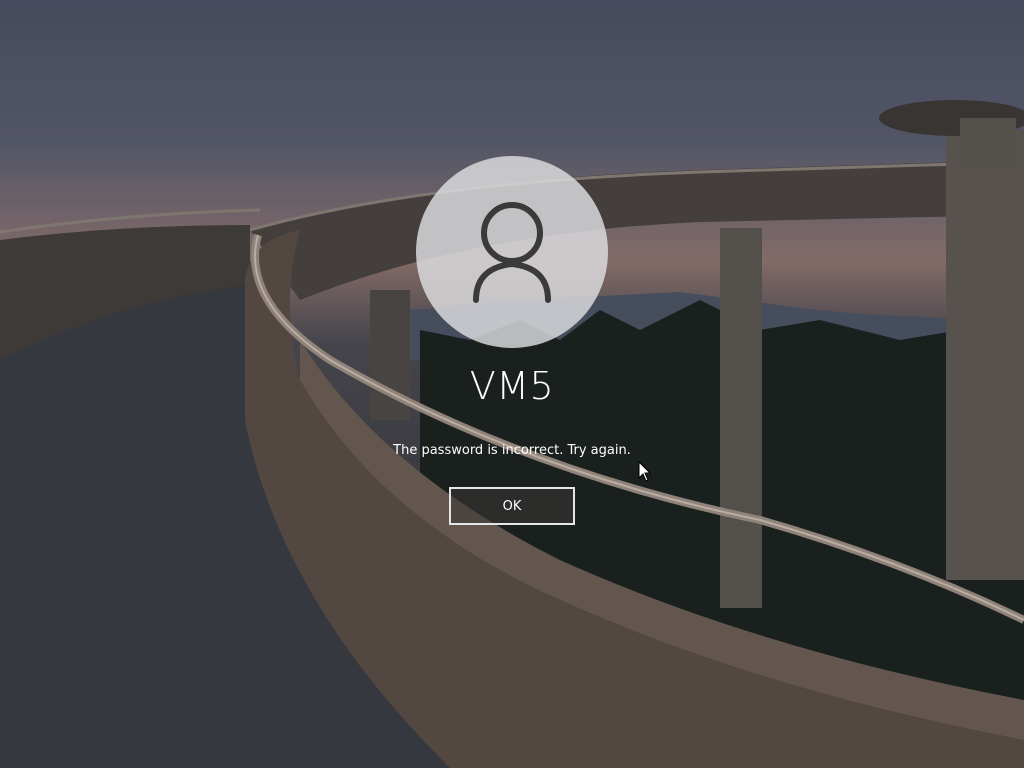  I want to click on error-message: The password is incorrect. Try again., so click(512, 450).